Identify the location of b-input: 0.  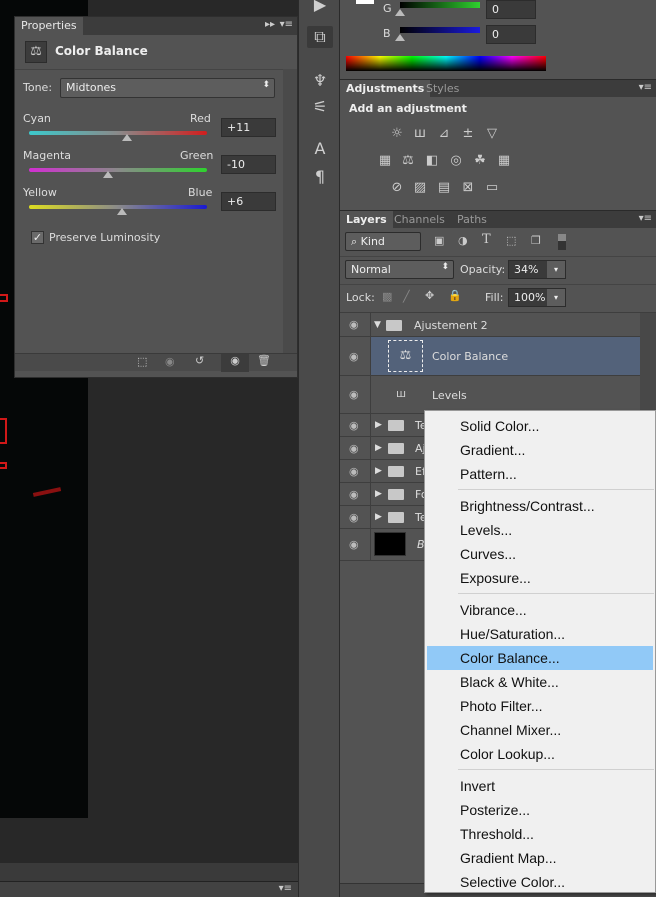
(511, 34).